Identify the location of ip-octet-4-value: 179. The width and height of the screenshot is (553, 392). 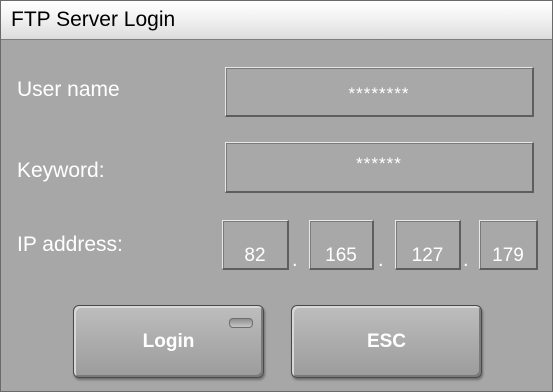
(508, 255).